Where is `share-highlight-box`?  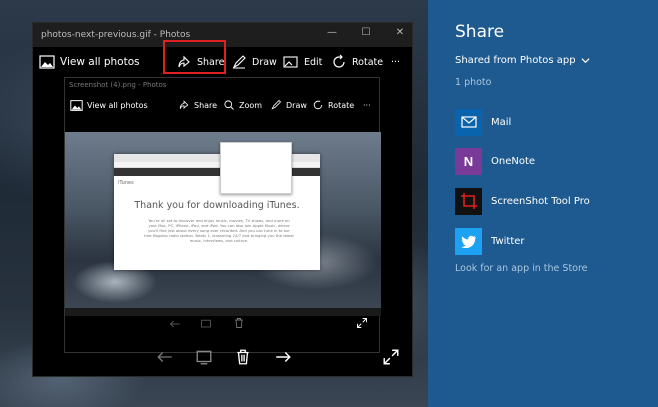
share-highlight-box is located at coordinates (194, 57).